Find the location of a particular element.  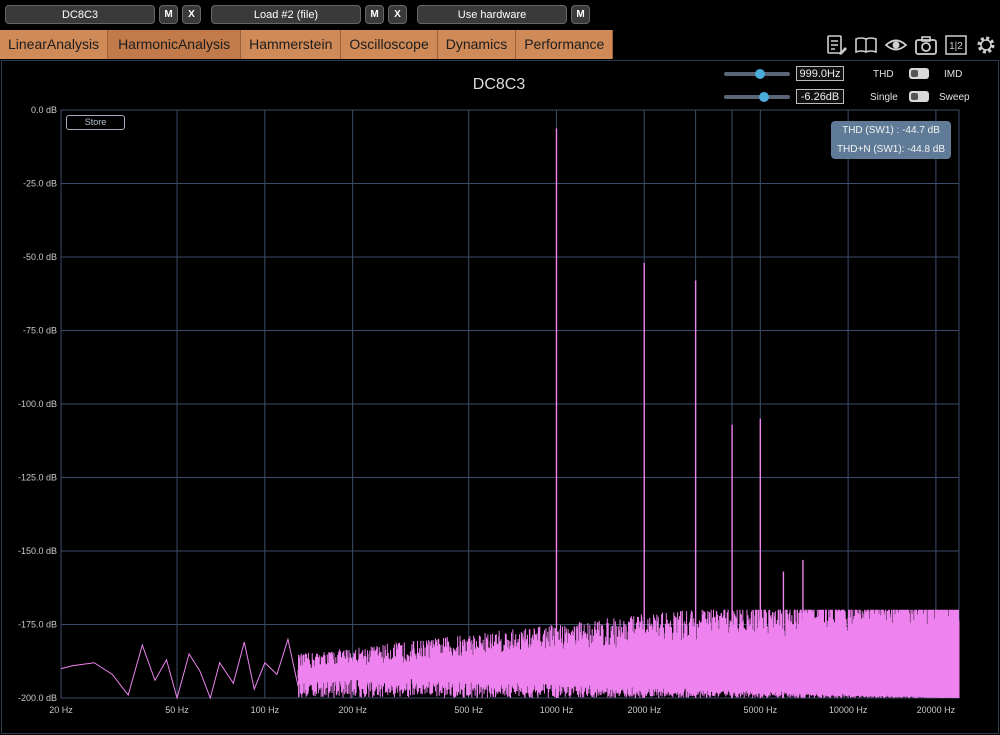

y-tick-label: -150.0 dB is located at coordinates (37, 551).